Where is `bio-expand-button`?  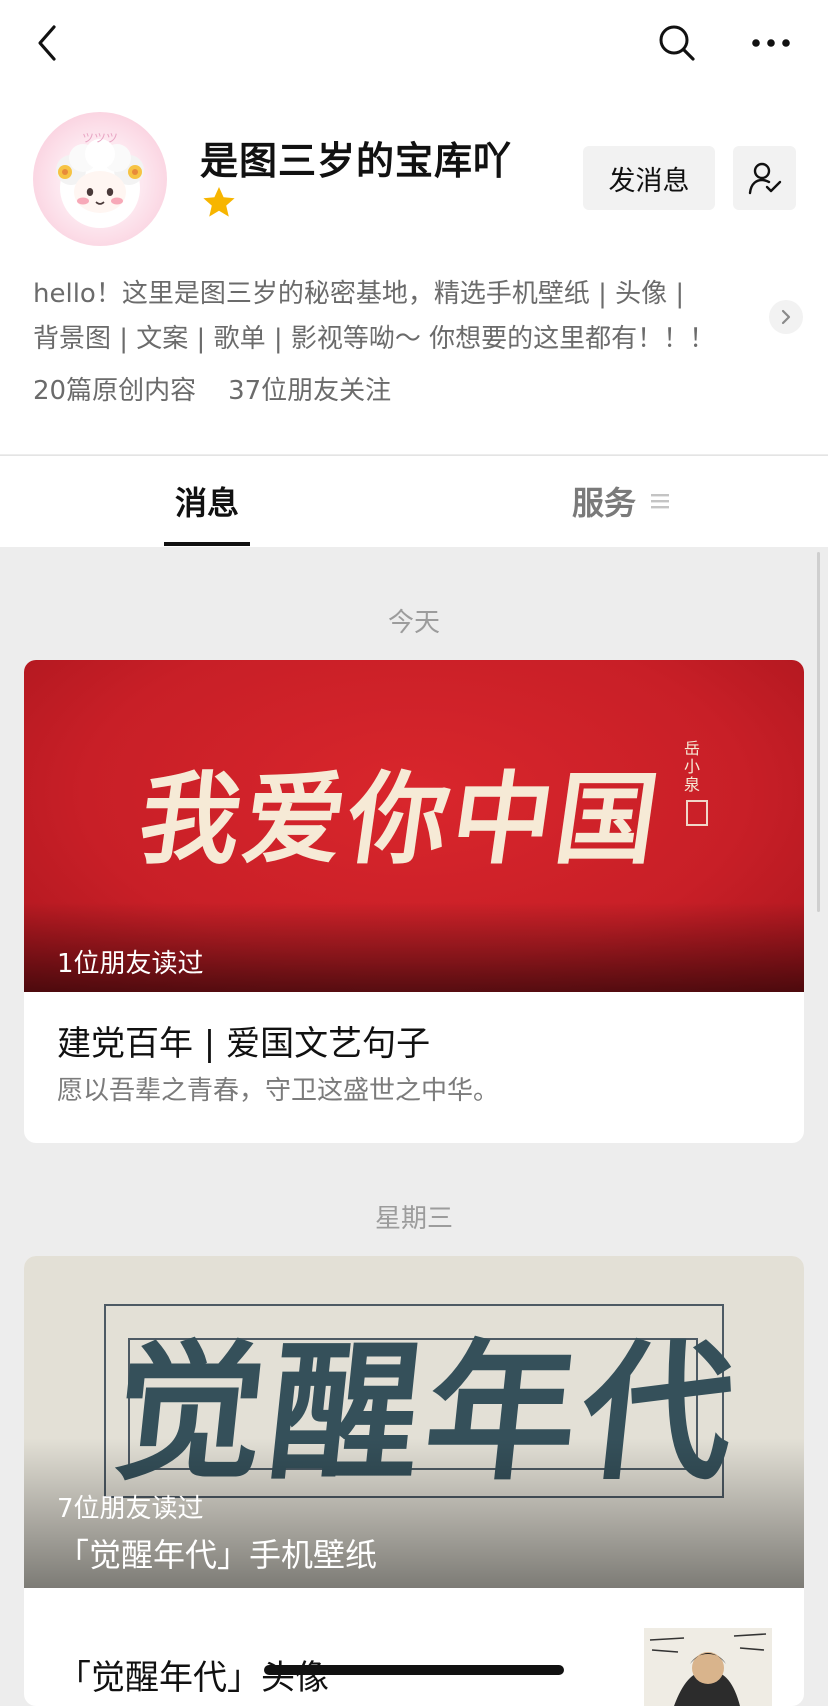
bio-expand-button is located at coordinates (786, 317).